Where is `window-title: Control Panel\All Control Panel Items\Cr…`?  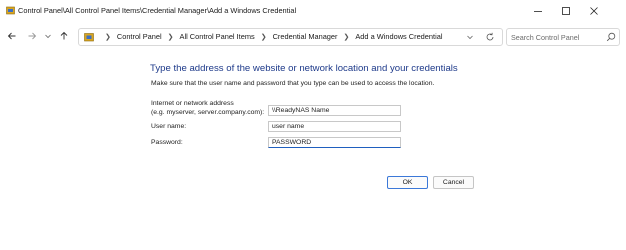 window-title: Control Panel\All Control Panel Items\Cr… is located at coordinates (157, 10).